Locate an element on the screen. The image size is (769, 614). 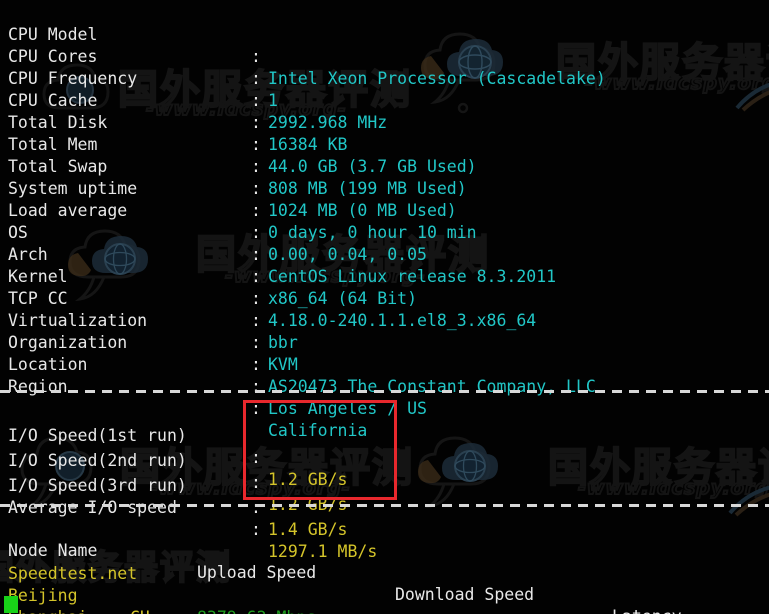
separator-line-top is located at coordinates (384, 391).